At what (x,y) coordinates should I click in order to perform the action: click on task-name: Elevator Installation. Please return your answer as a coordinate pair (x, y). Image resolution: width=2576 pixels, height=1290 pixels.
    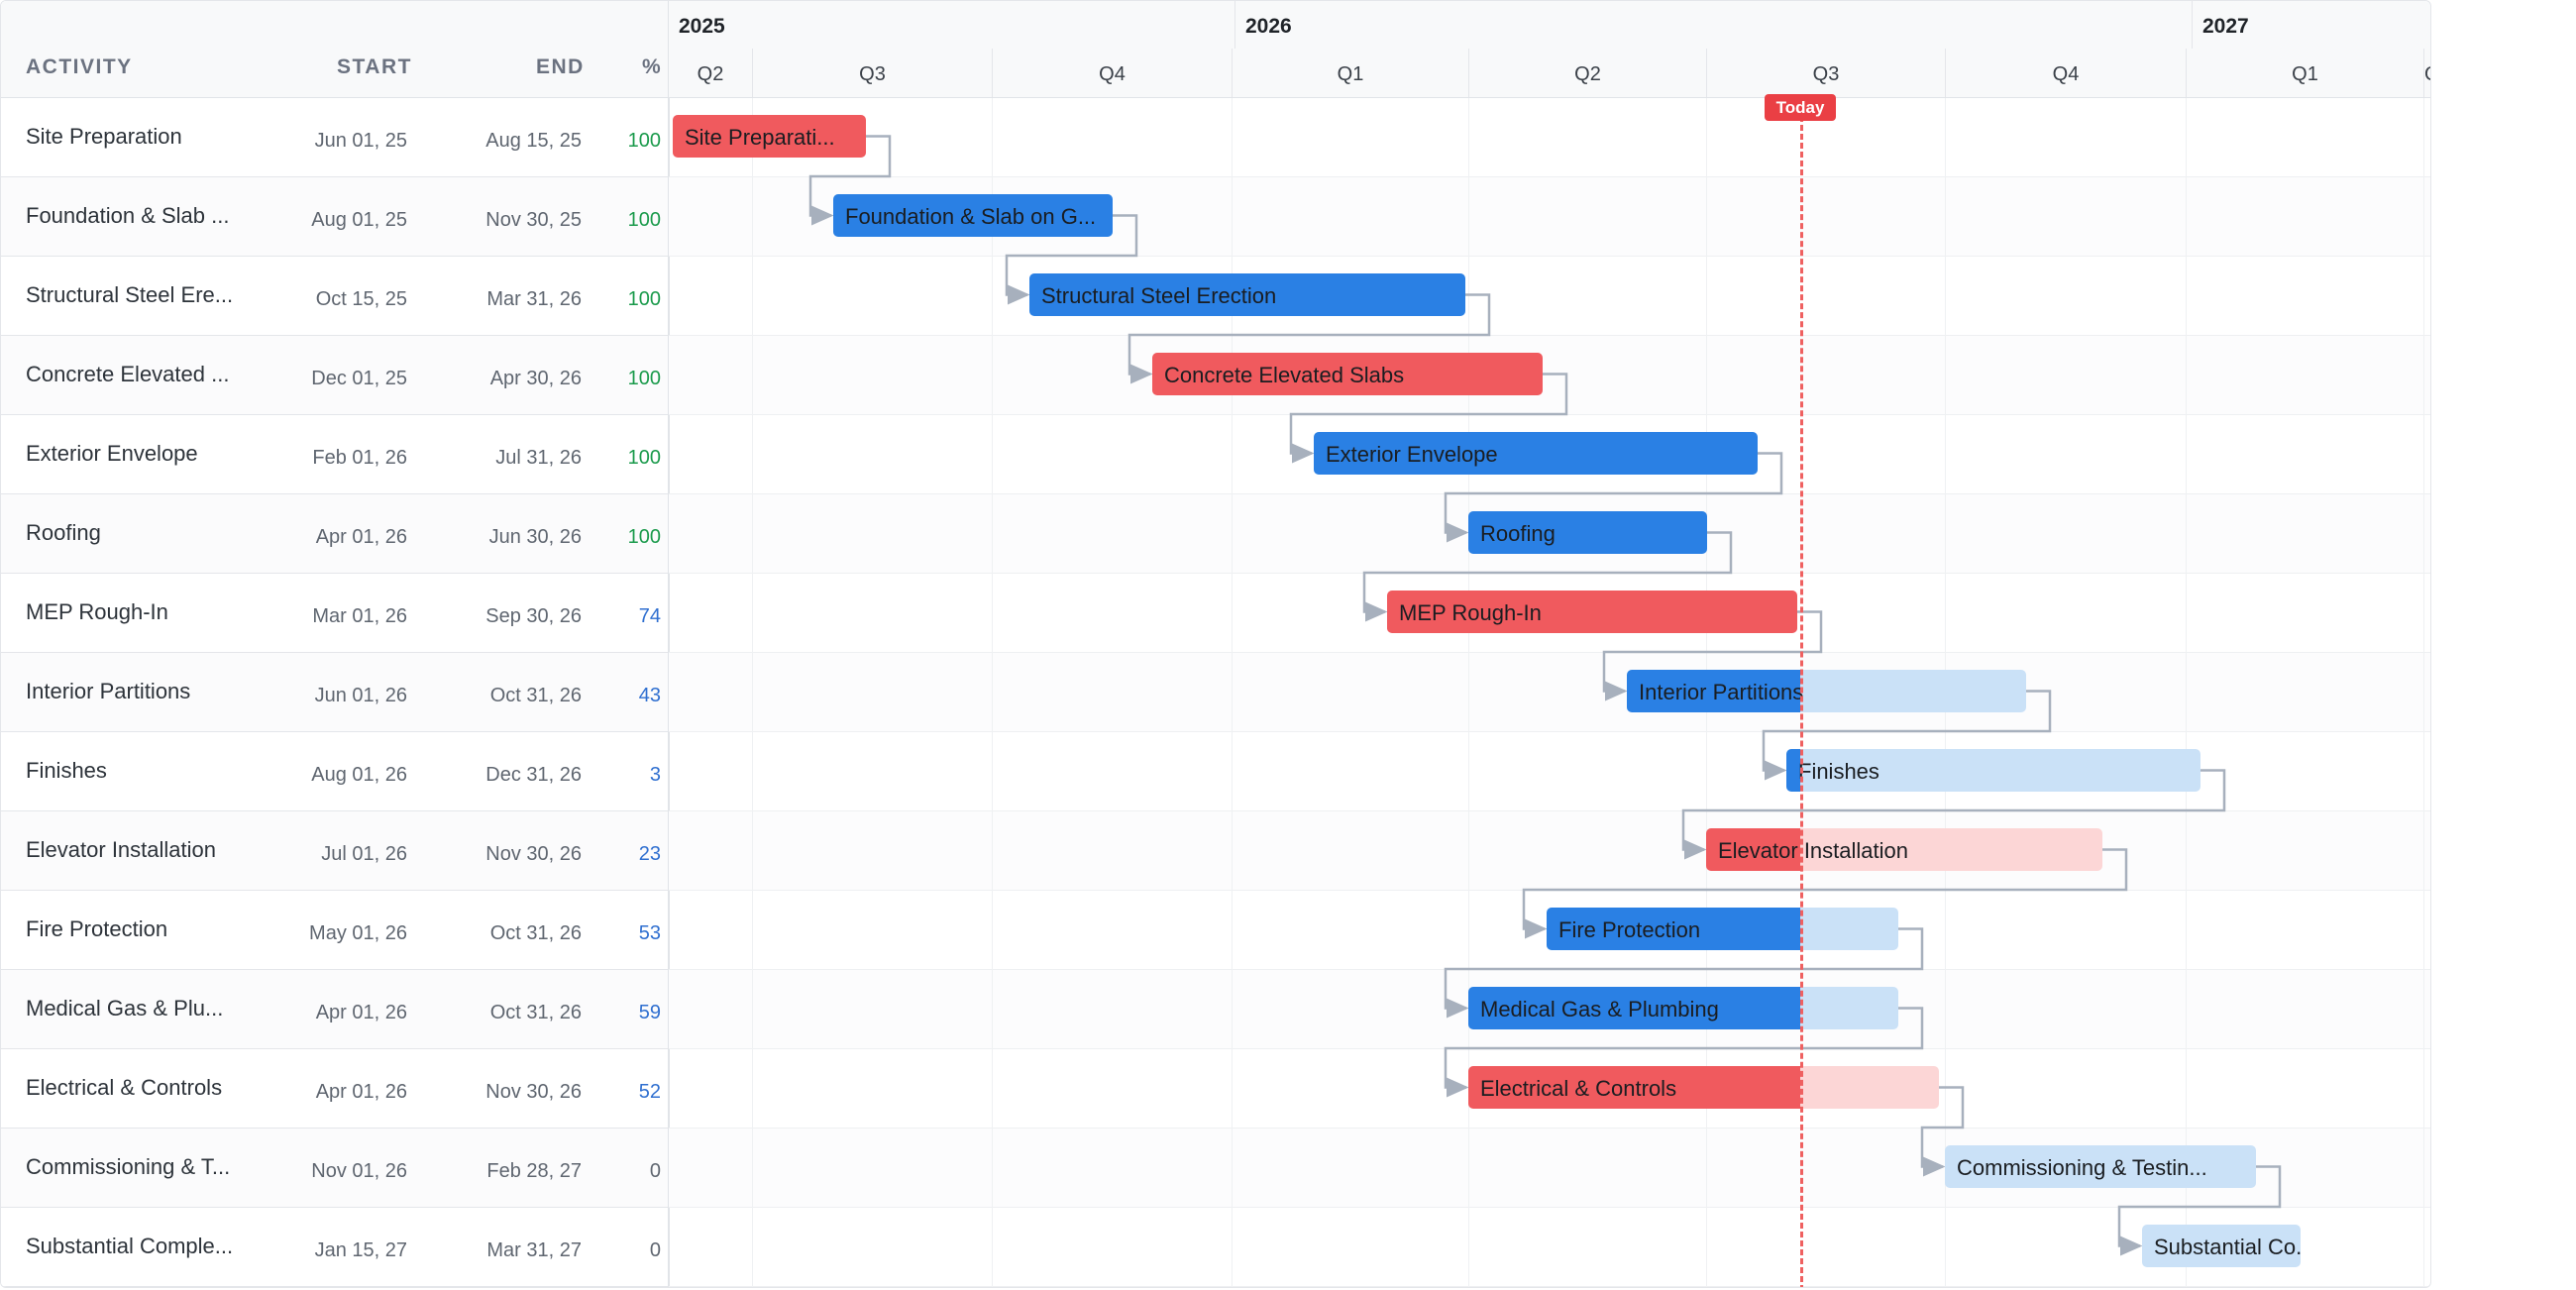
    Looking at the image, I should click on (121, 849).